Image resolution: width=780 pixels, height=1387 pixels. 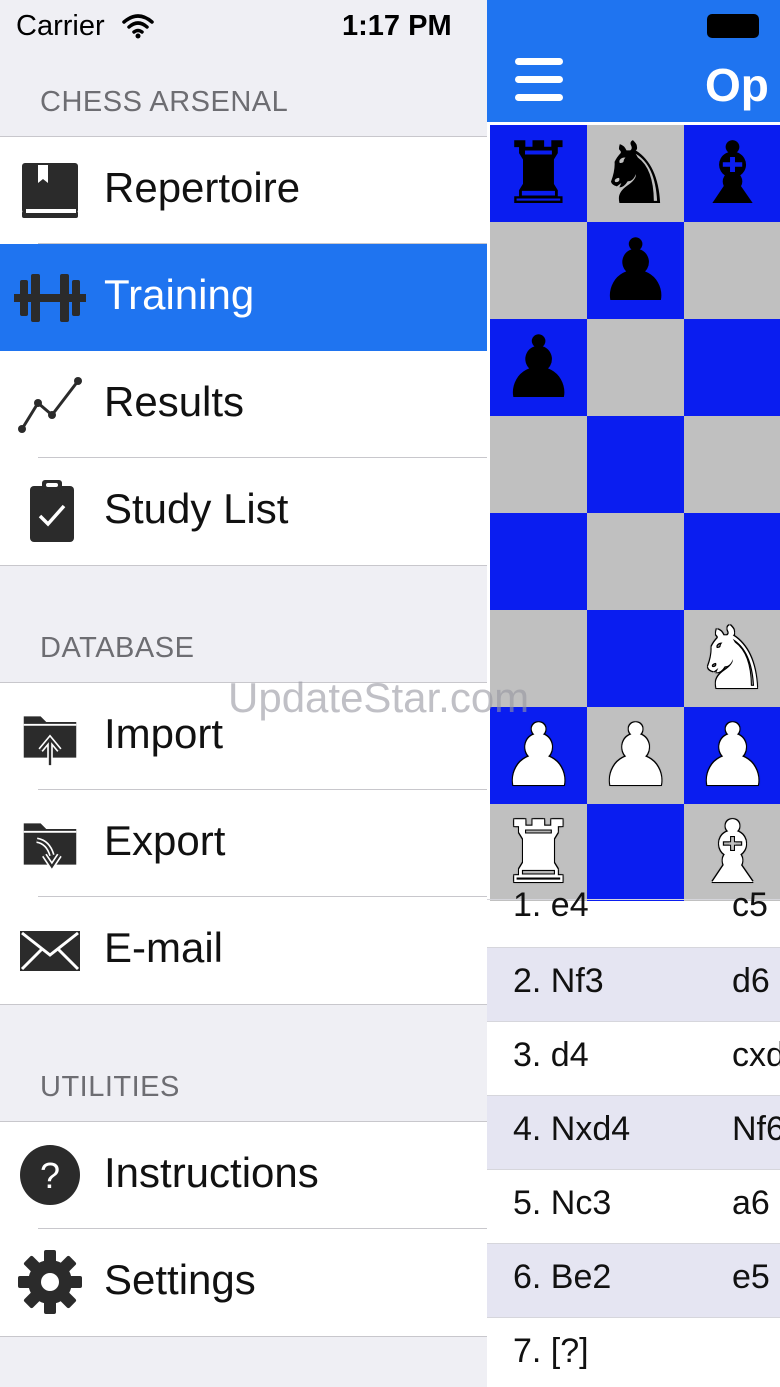 I want to click on square-c7, so click(x=732, y=270).